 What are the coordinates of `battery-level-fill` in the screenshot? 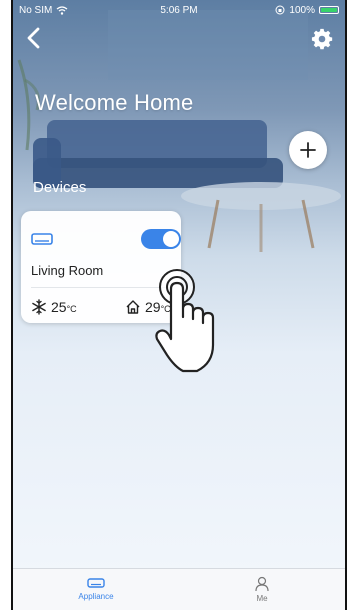 It's located at (329, 10).